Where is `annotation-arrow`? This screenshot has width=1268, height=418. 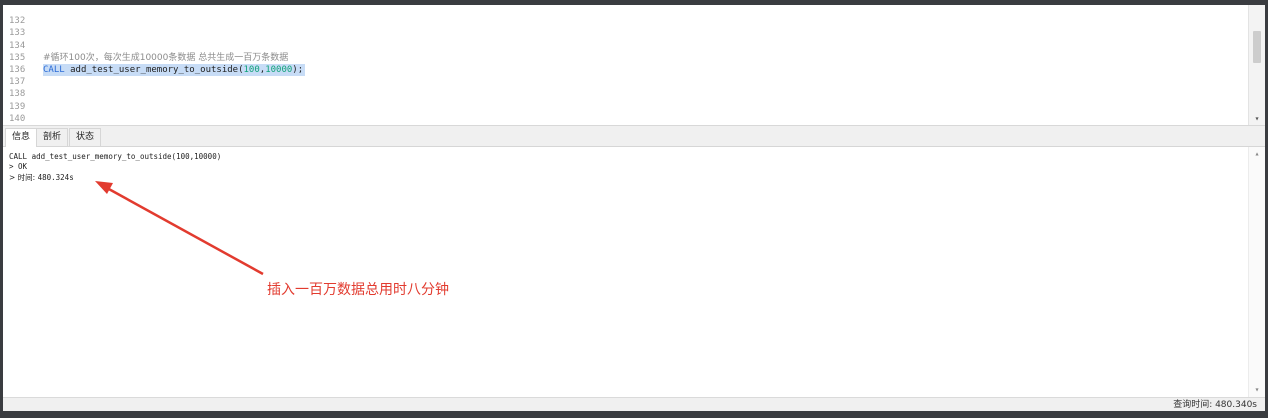 annotation-arrow is located at coordinates (179, 228).